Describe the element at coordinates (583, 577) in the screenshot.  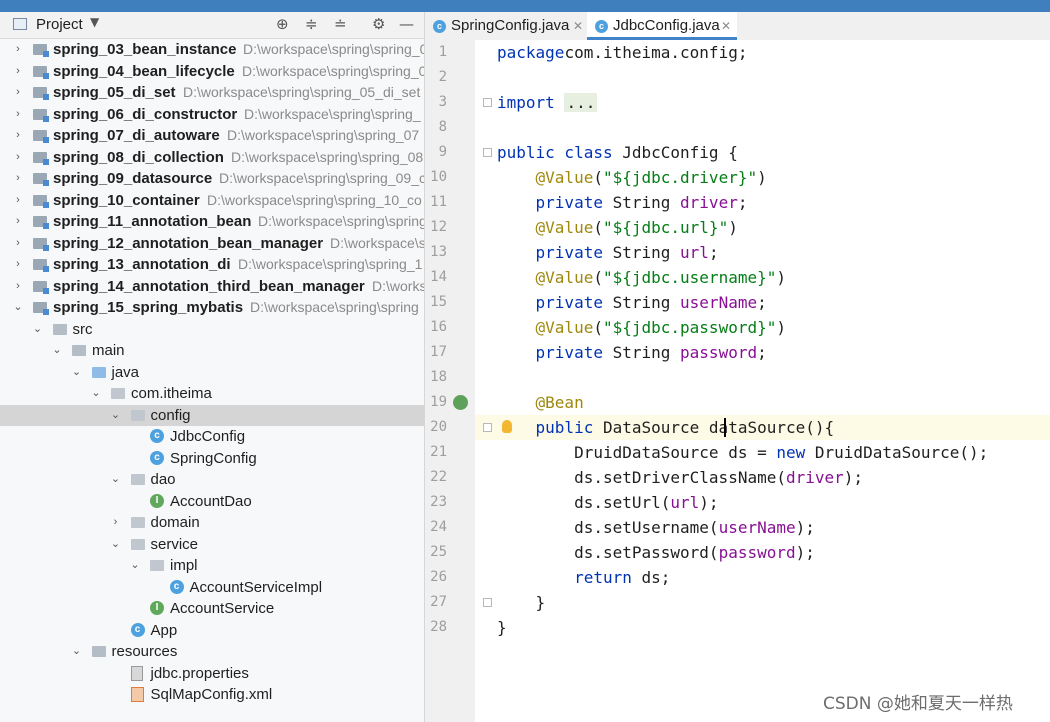
I see `code-line: return ds;` at that location.